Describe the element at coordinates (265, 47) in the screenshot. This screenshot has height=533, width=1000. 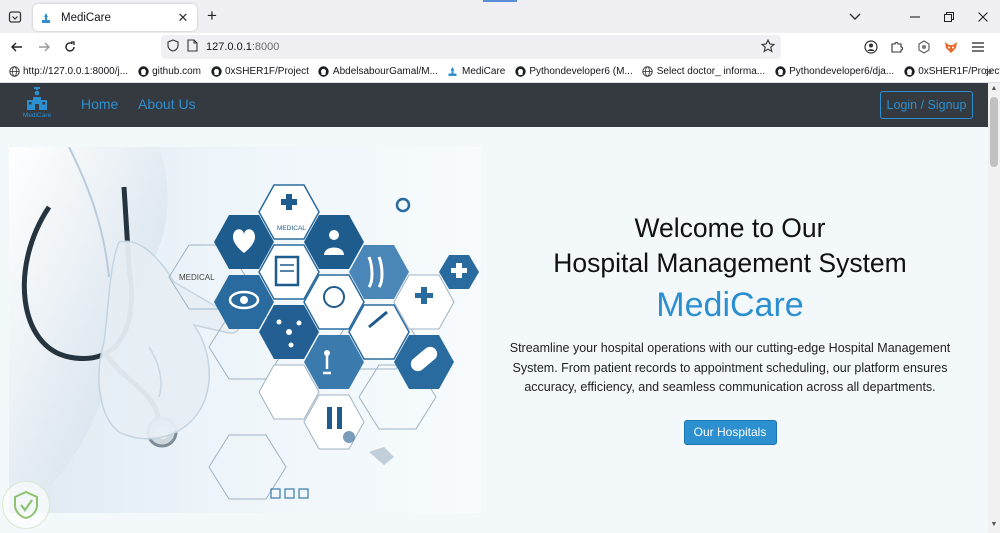
I see `url-port: :8000` at that location.